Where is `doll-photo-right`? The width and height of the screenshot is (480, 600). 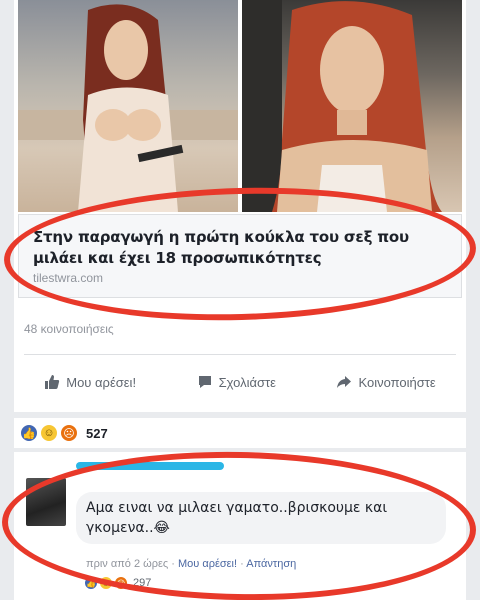
doll-photo-right is located at coordinates (342, 106).